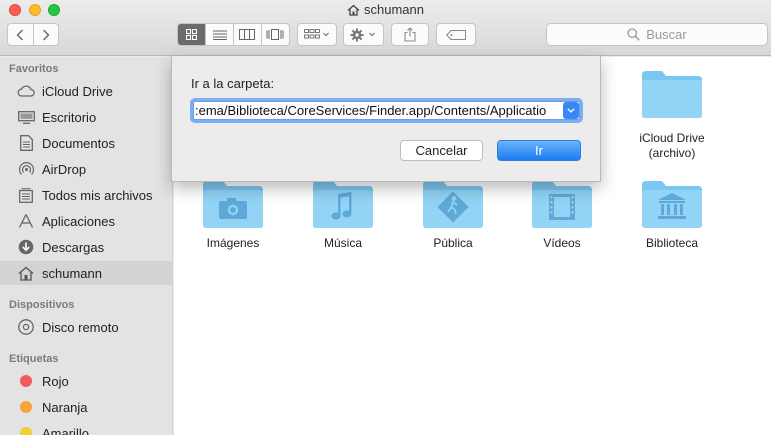 The image size is (771, 435). What do you see at coordinates (77, 91) in the screenshot?
I see `sidebar-item-label: iCloud Drive` at bounding box center [77, 91].